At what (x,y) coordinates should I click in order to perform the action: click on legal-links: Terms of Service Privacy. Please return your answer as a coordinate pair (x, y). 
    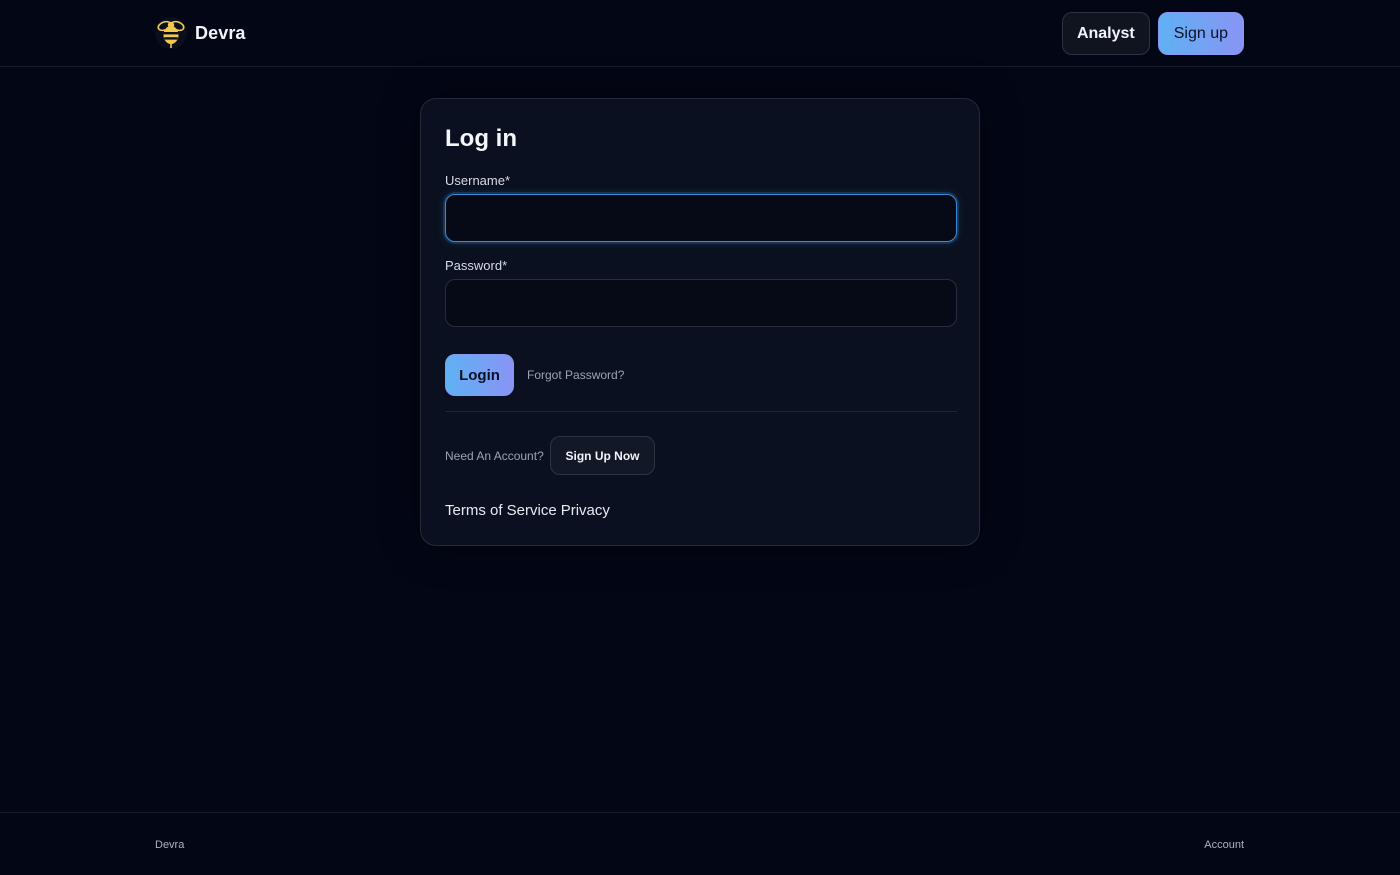
    Looking at the image, I should click on (527, 510).